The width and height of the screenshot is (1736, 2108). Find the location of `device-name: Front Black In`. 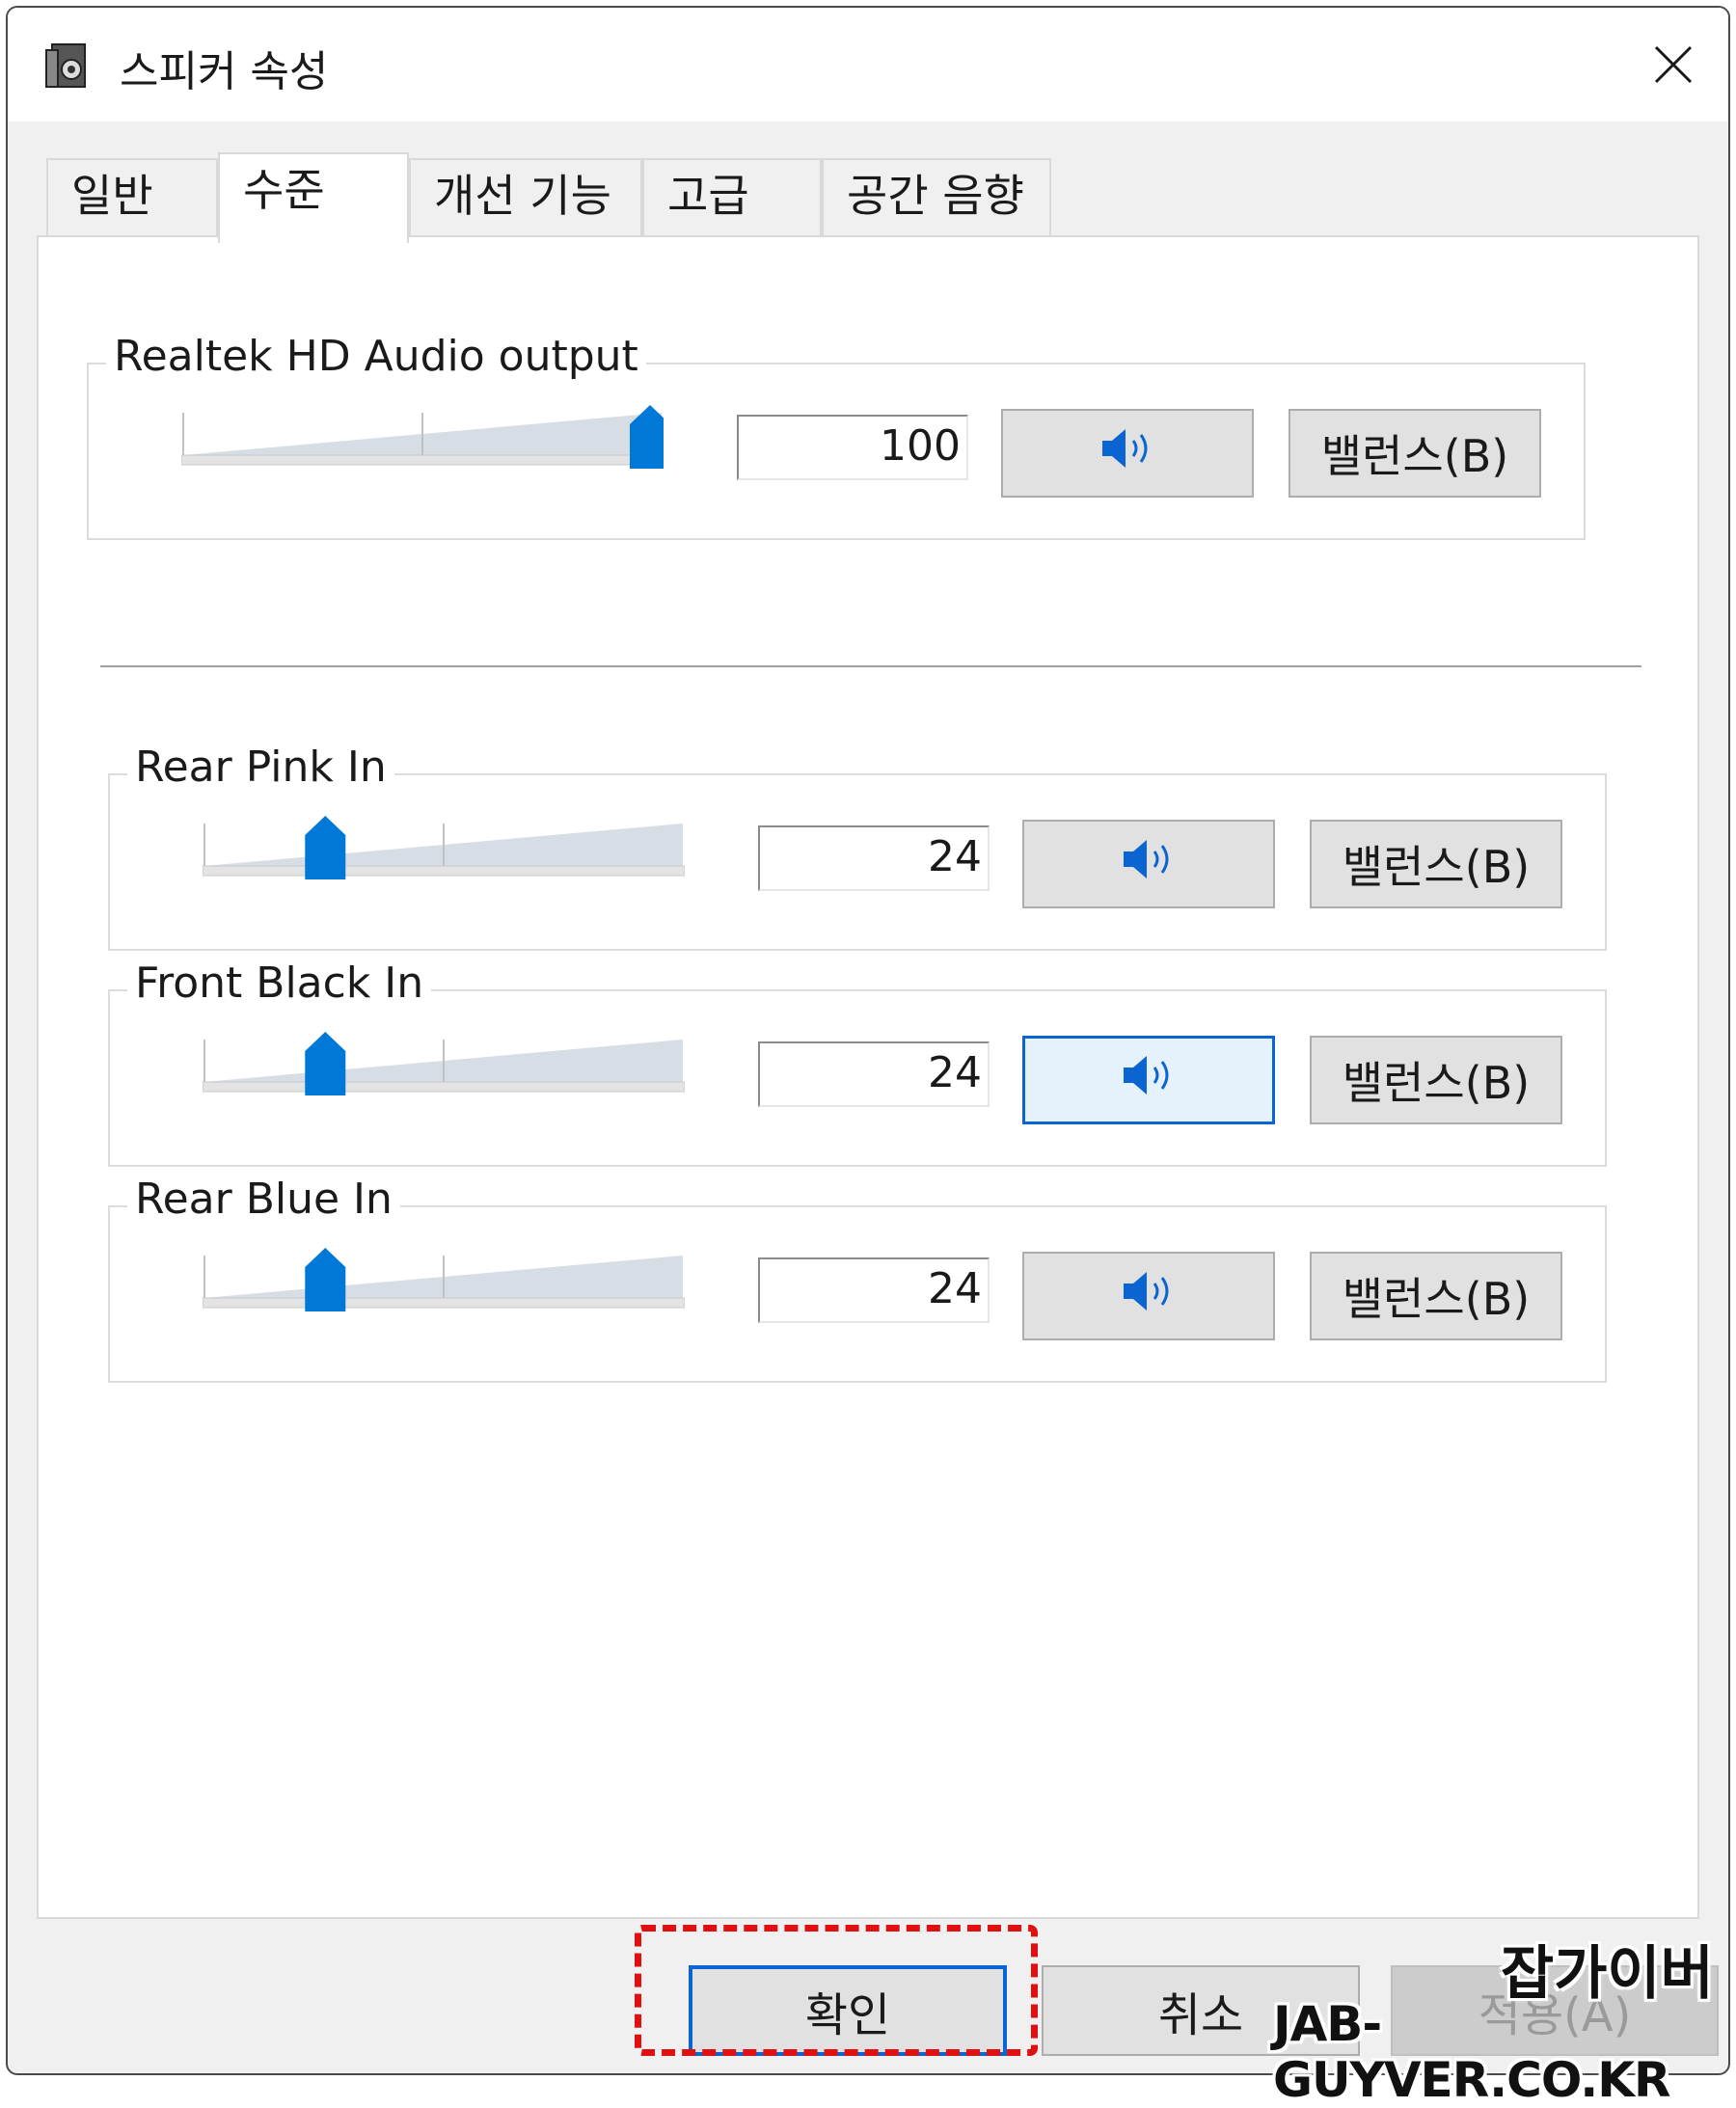

device-name: Front Black In is located at coordinates (279, 984).